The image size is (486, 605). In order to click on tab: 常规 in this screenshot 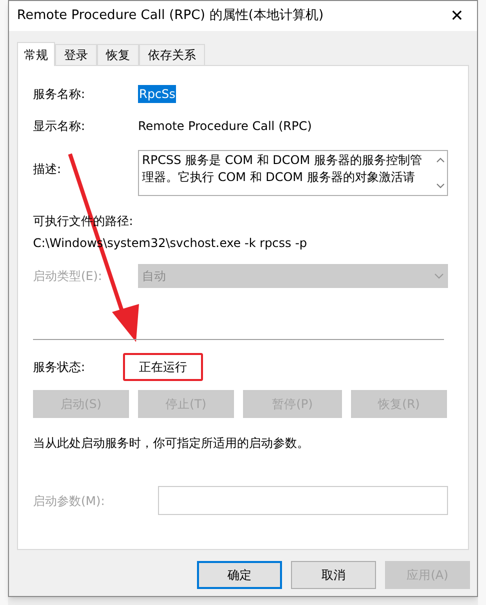, I will do `click(36, 54)`.